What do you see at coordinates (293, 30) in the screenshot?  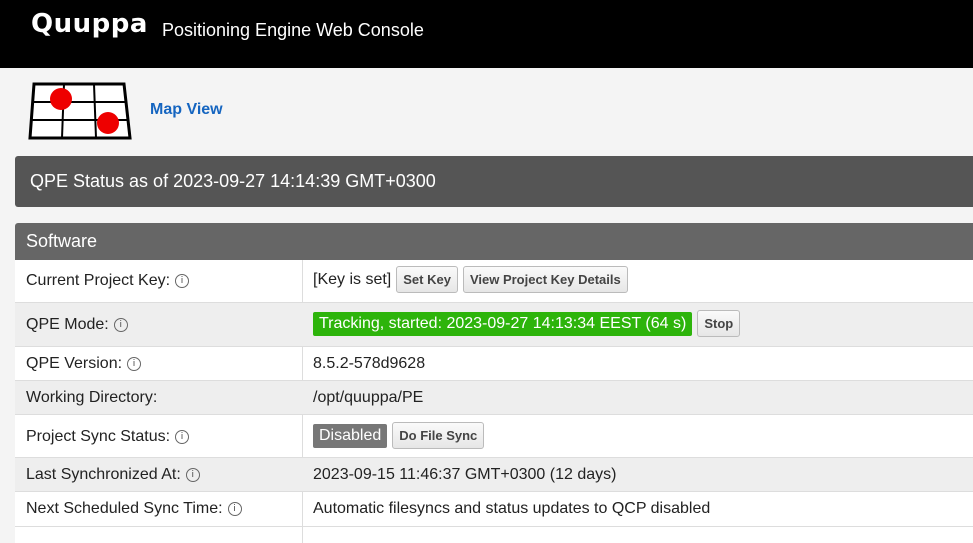 I see `app-title: Positioning Engine Web Console` at bounding box center [293, 30].